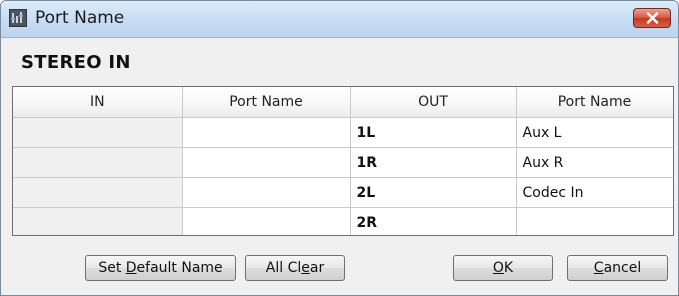 The width and height of the screenshot is (679, 296). Describe the element at coordinates (433, 132) in the screenshot. I see `out-cell: 1L` at that location.